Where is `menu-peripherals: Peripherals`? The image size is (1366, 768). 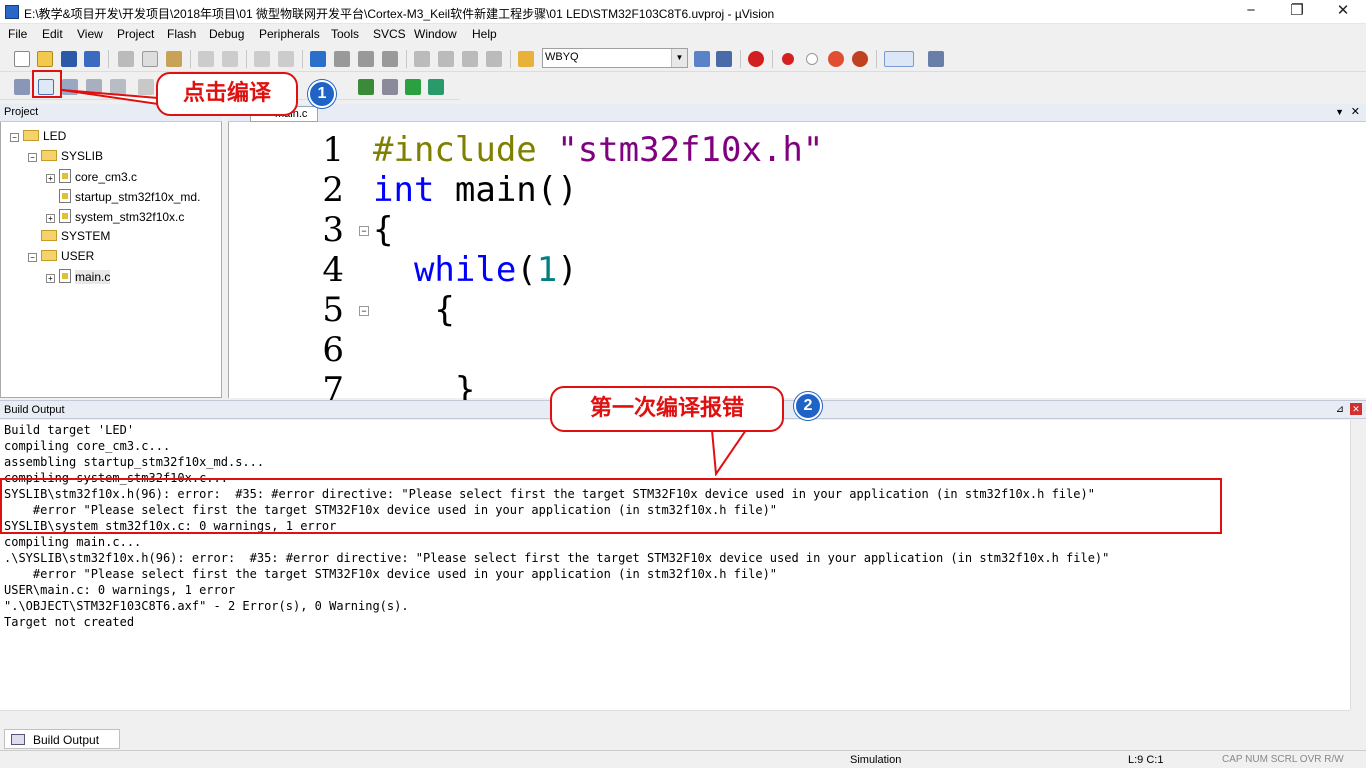
menu-peripherals: Peripherals is located at coordinates (289, 34).